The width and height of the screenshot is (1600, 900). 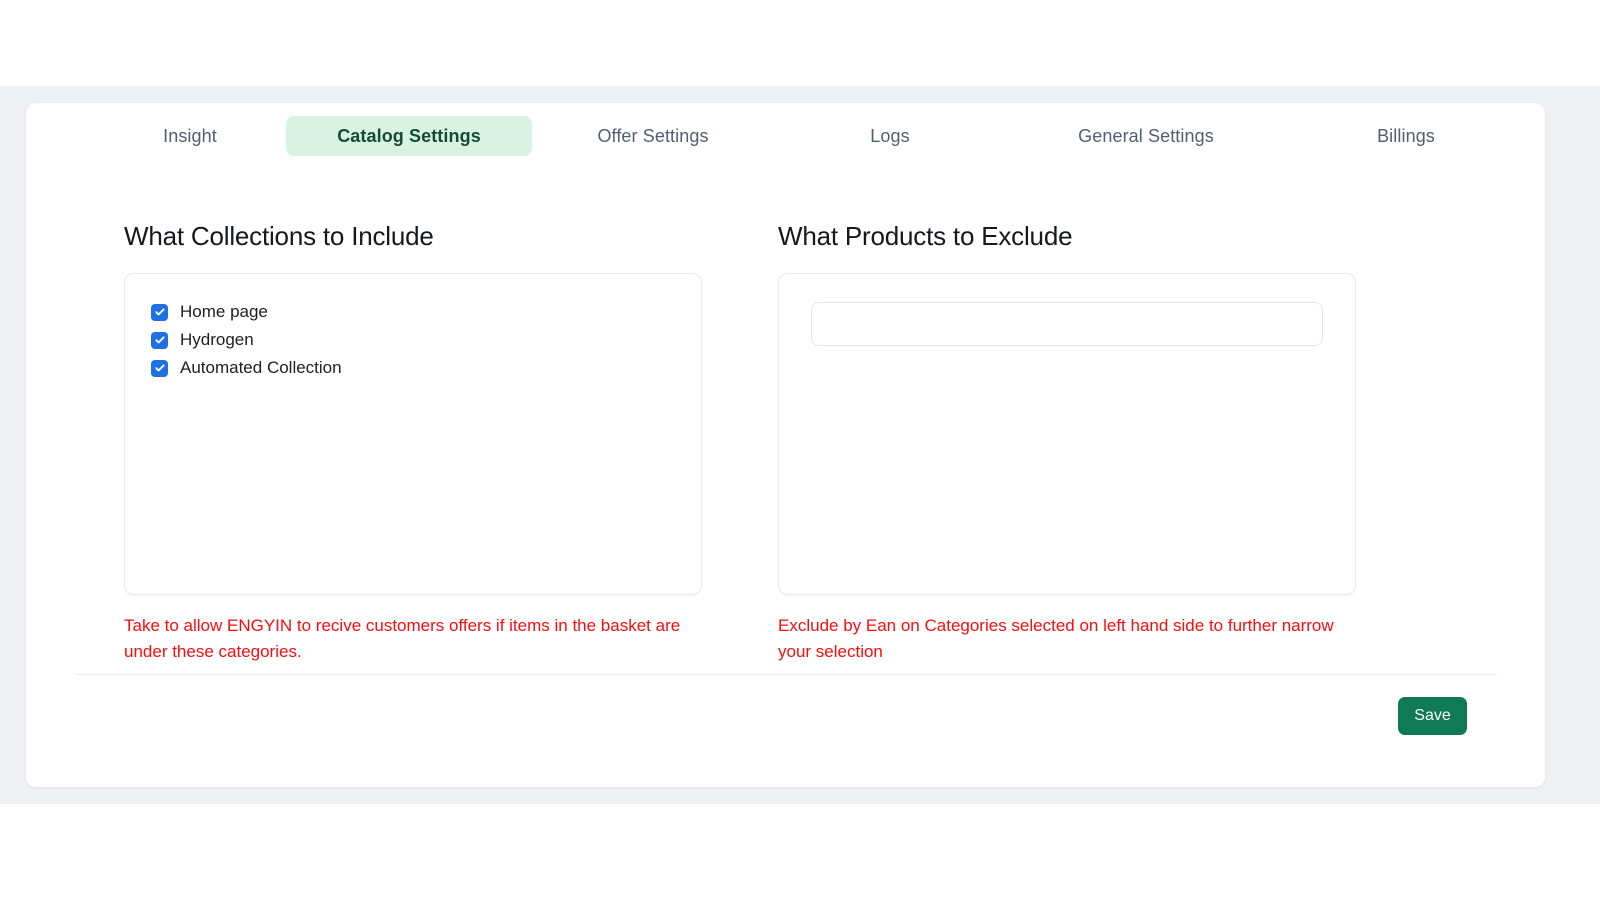 I want to click on collections-panel: Home page Hydrogen Automated Collection, so click(x=413, y=434).